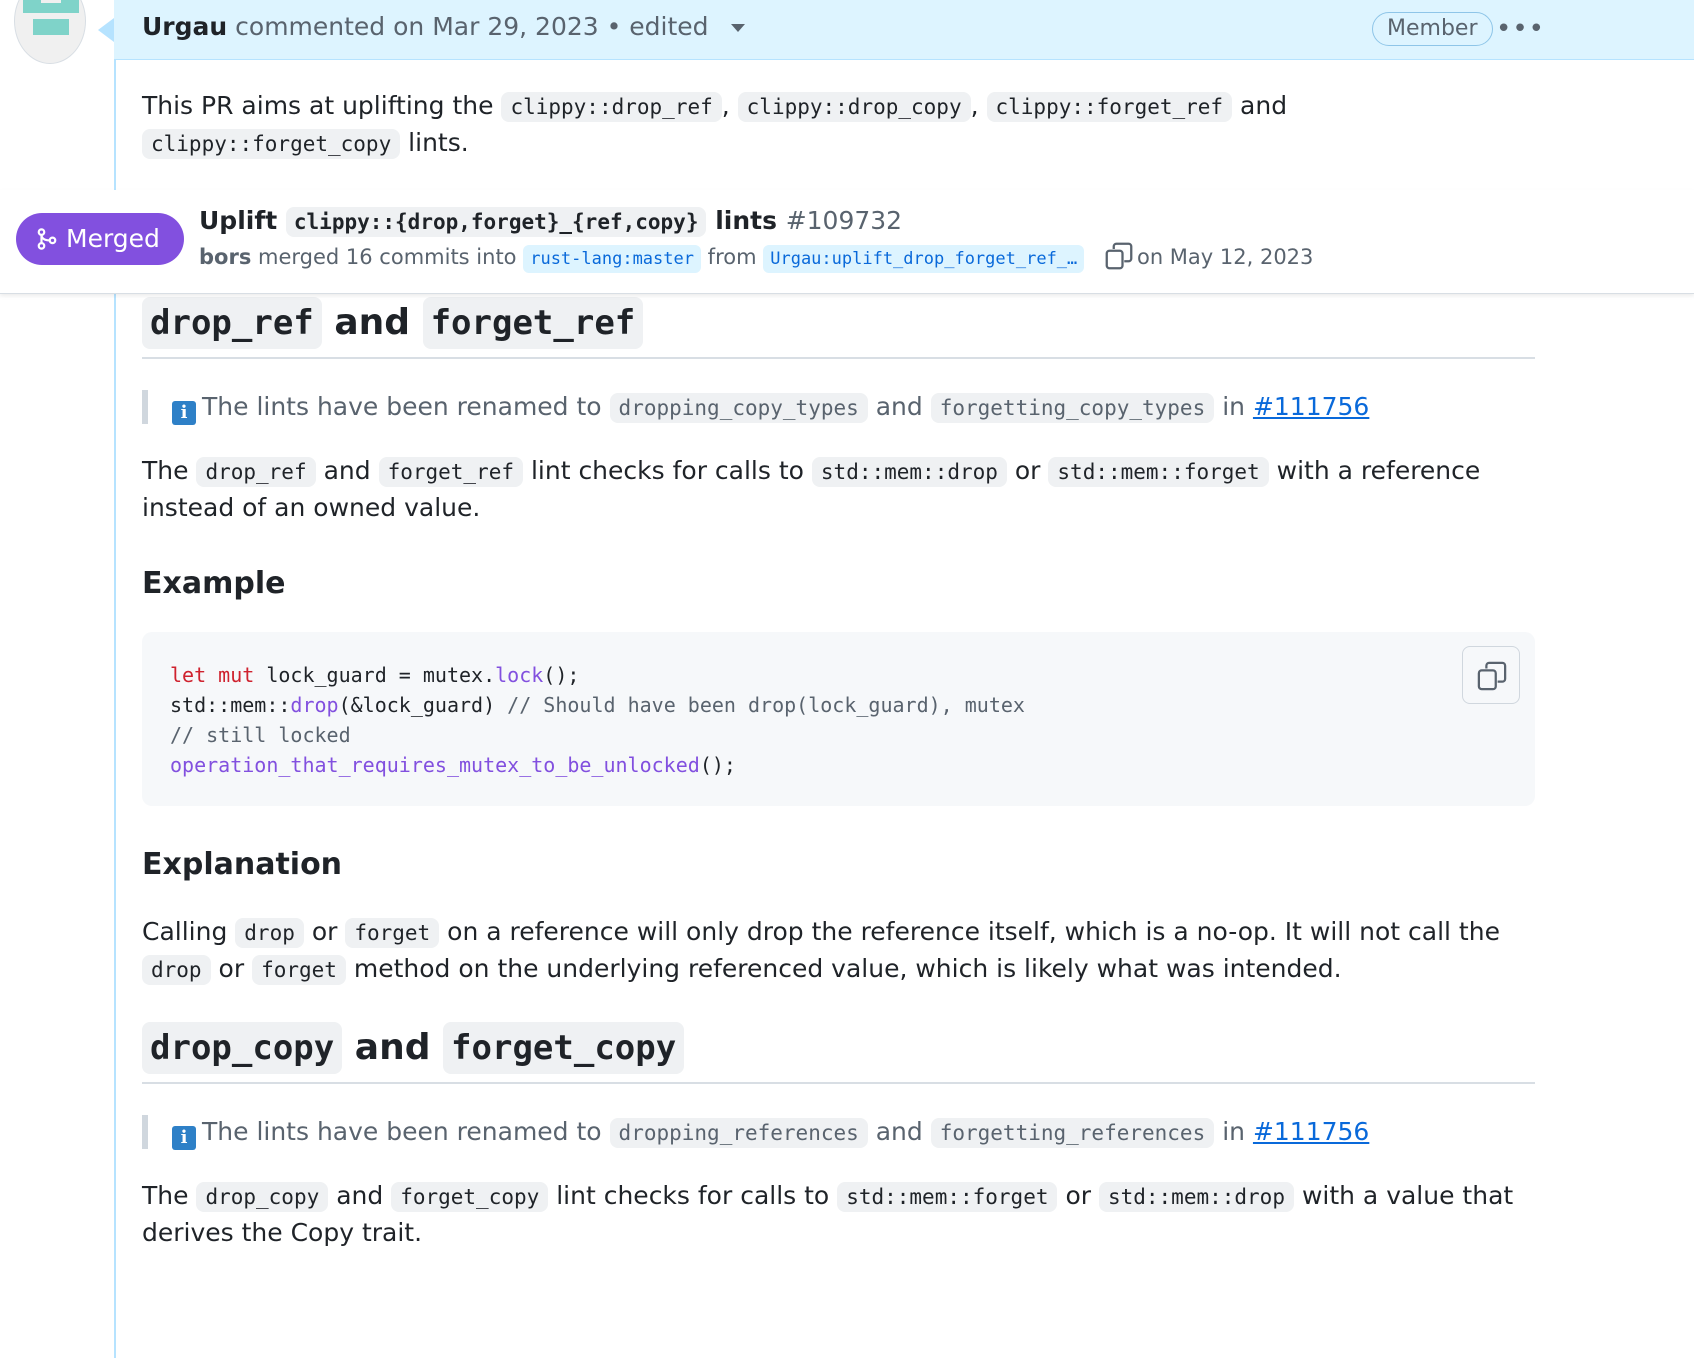  Describe the element at coordinates (1520, 29) in the screenshot. I see `kebab-menu-icon: •••` at that location.